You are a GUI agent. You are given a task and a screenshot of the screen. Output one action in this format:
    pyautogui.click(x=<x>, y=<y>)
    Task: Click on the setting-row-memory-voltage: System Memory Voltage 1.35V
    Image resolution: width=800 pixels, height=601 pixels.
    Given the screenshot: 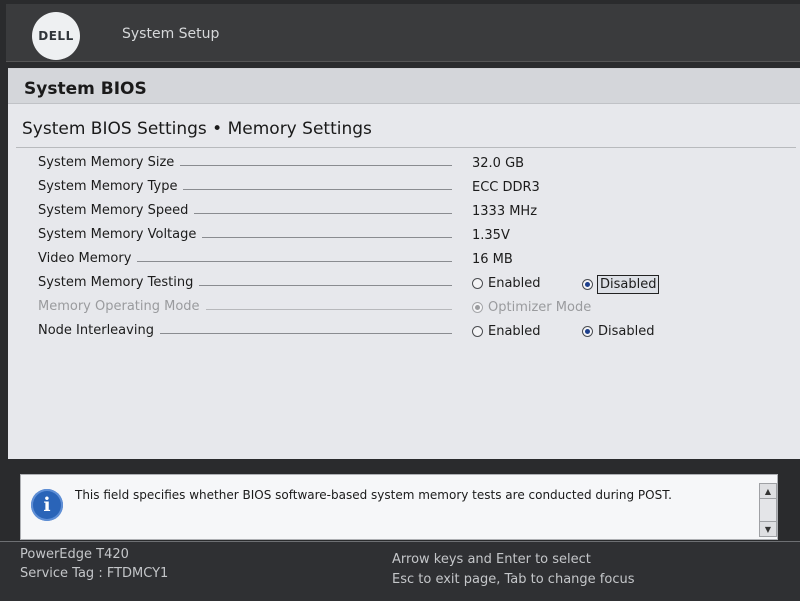 What is the action you would take?
    pyautogui.click(x=404, y=237)
    